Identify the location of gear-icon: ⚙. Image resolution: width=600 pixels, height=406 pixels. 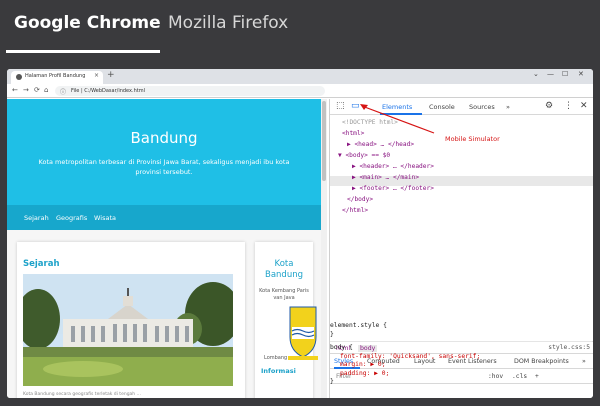
(549, 106).